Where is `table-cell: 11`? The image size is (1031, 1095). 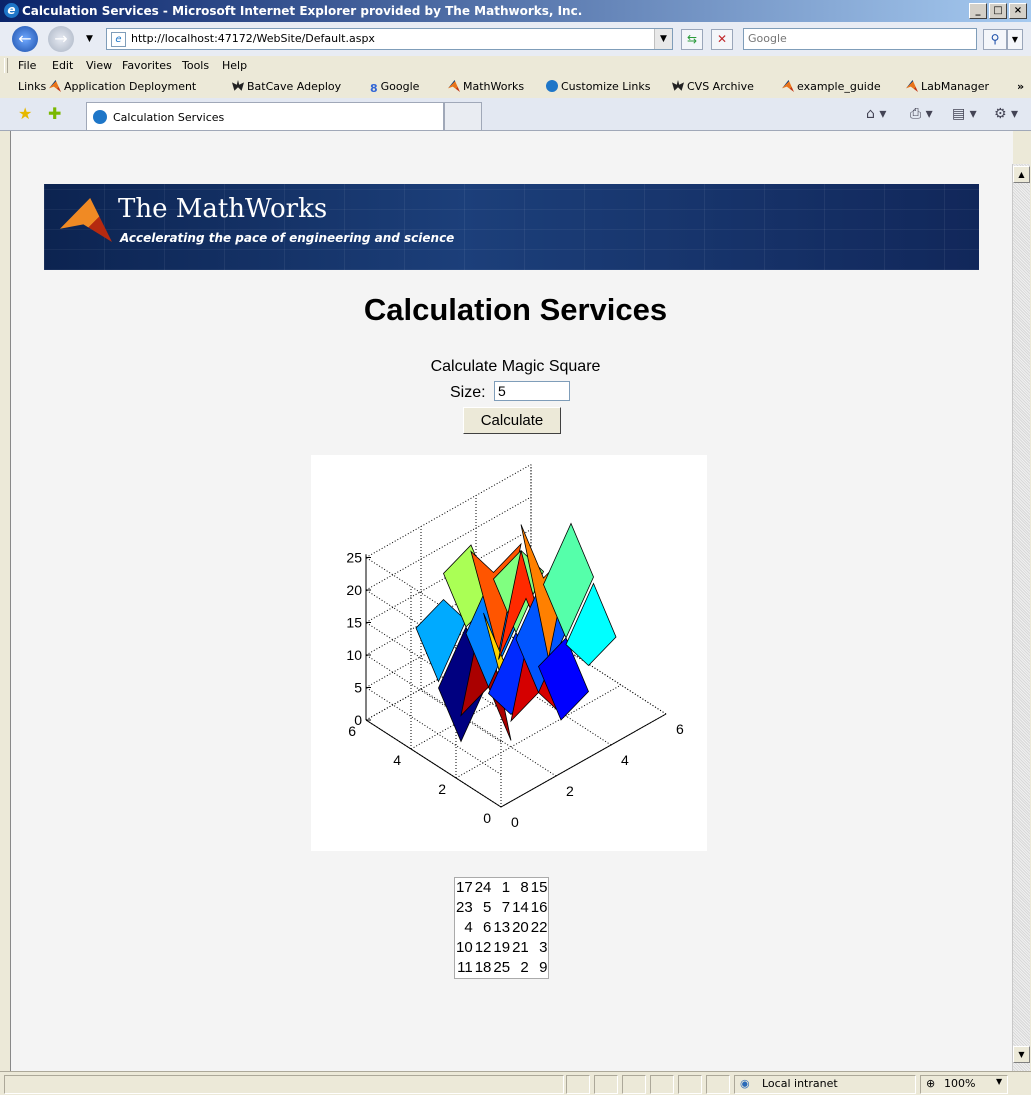
table-cell: 11 is located at coordinates (465, 967).